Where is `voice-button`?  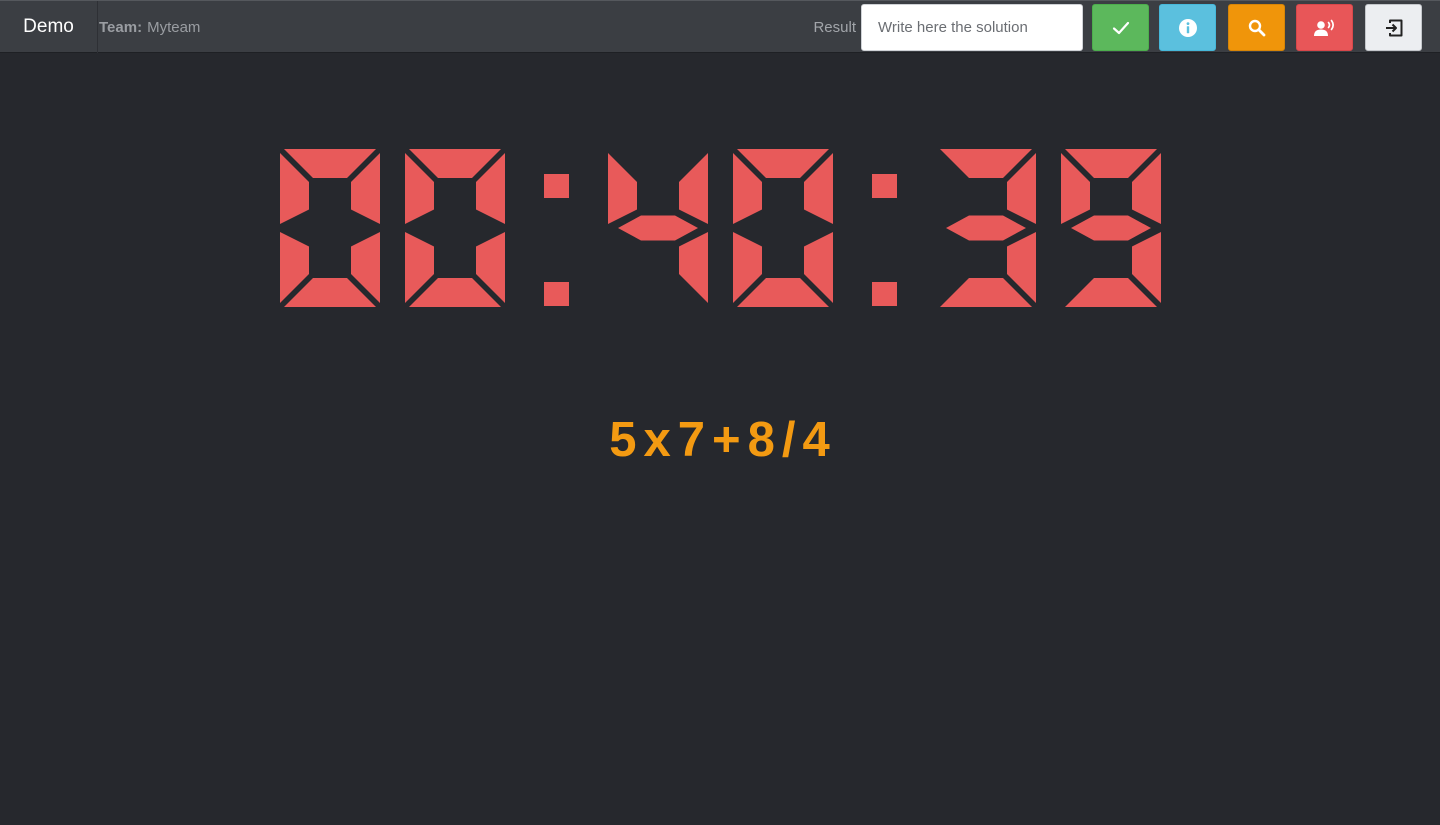 voice-button is located at coordinates (1324, 27).